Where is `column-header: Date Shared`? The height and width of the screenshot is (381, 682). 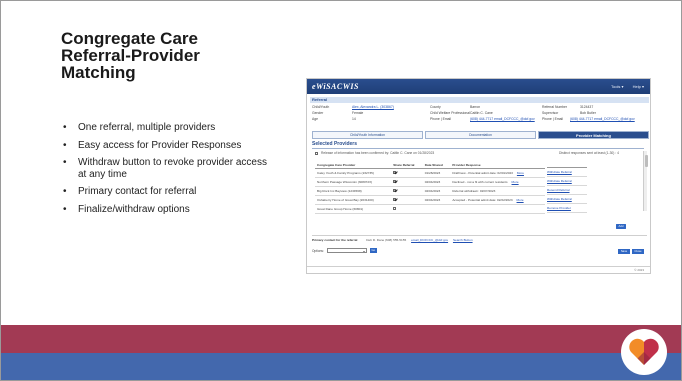
column-header: Date Shared is located at coordinates (436, 164).